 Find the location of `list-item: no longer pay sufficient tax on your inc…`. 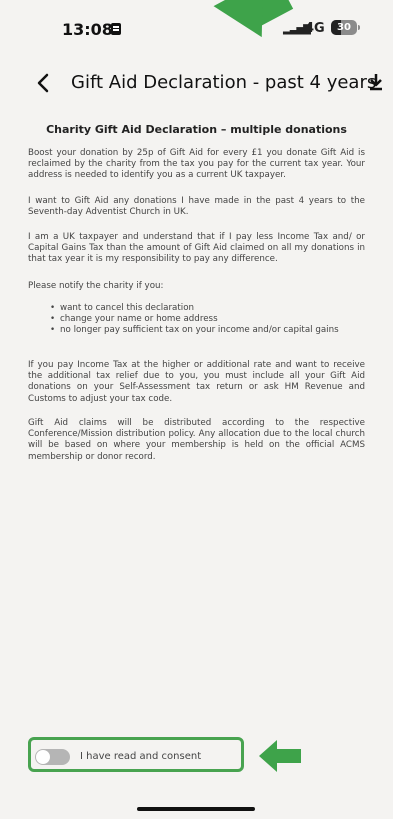

list-item: no longer pay sufficient tax on your inc… is located at coordinates (202, 330).